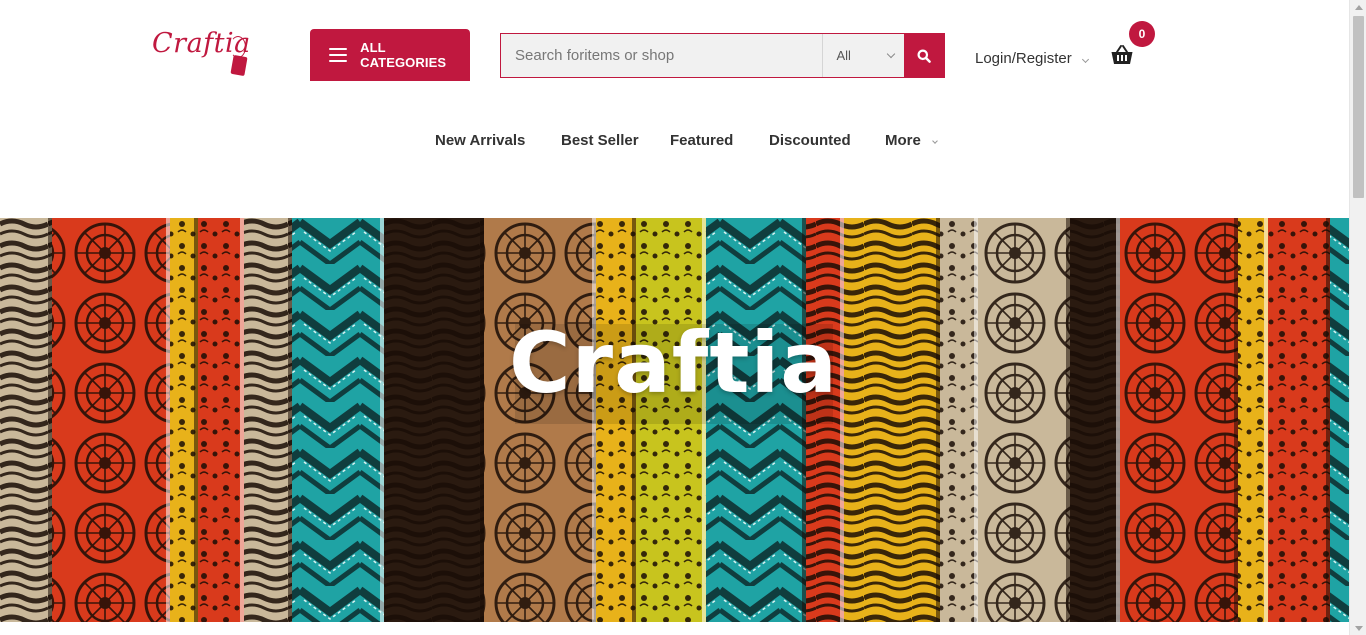  What do you see at coordinates (1023, 58) in the screenshot?
I see `login-register-label: Login/Register` at bounding box center [1023, 58].